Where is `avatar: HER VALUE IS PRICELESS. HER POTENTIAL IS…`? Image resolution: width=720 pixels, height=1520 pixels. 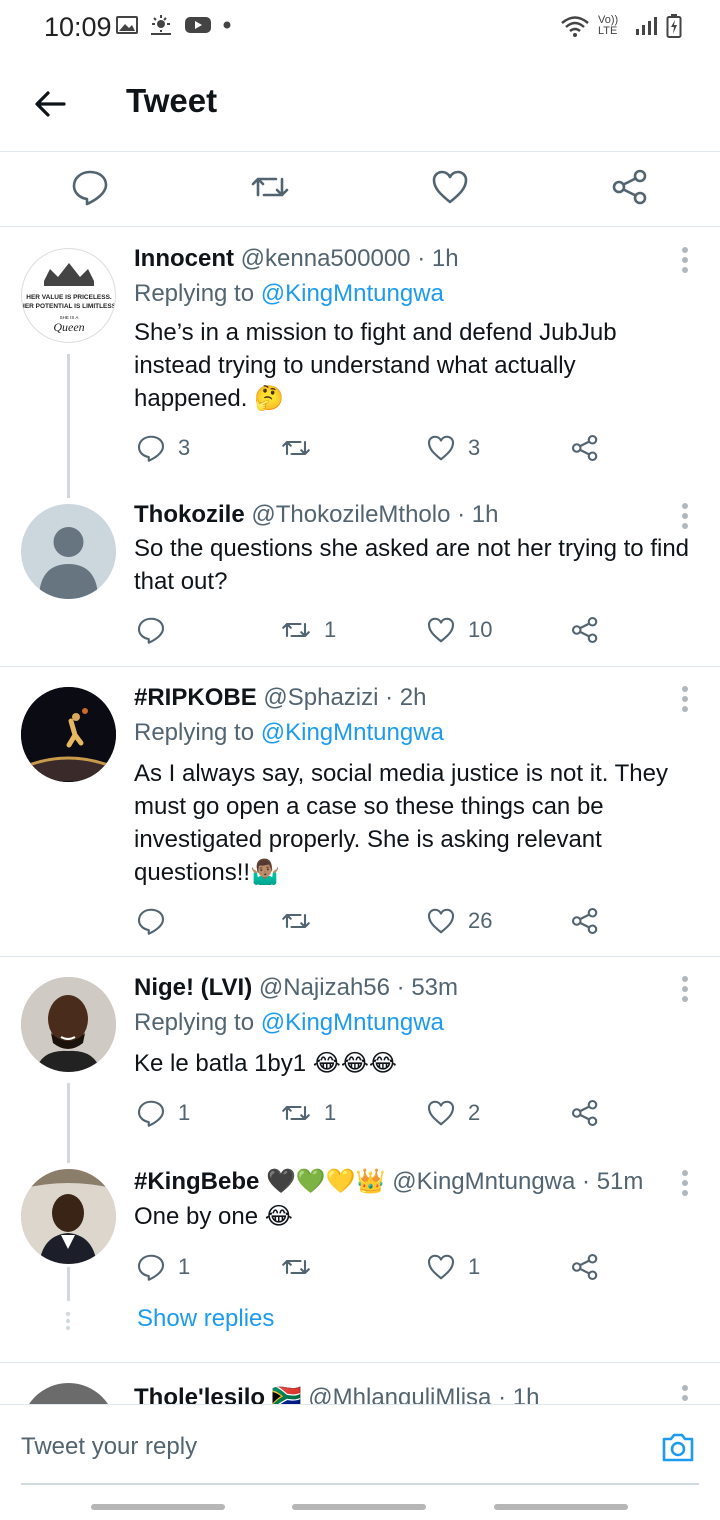 avatar: HER VALUE IS PRICELESS. HER POTENTIAL IS… is located at coordinates (68, 295).